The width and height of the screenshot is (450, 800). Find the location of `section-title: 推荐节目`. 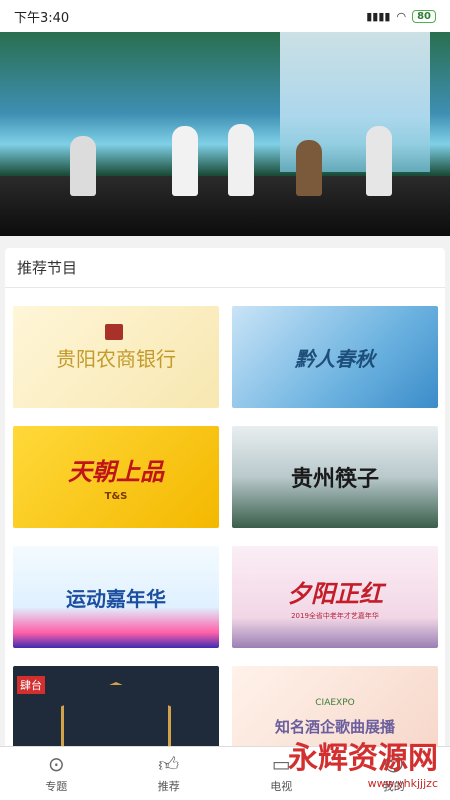

section-title: 推荐节目 is located at coordinates (225, 268).